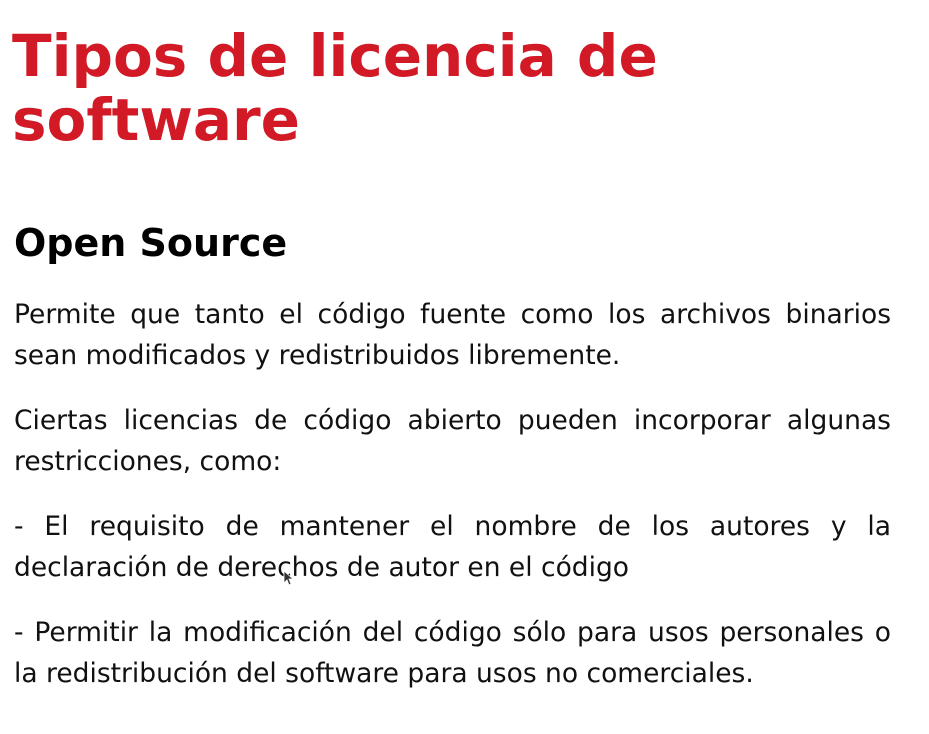 This screenshot has height=734, width=929. What do you see at coordinates (288, 578) in the screenshot?
I see `mouse-pointer-icon` at bounding box center [288, 578].